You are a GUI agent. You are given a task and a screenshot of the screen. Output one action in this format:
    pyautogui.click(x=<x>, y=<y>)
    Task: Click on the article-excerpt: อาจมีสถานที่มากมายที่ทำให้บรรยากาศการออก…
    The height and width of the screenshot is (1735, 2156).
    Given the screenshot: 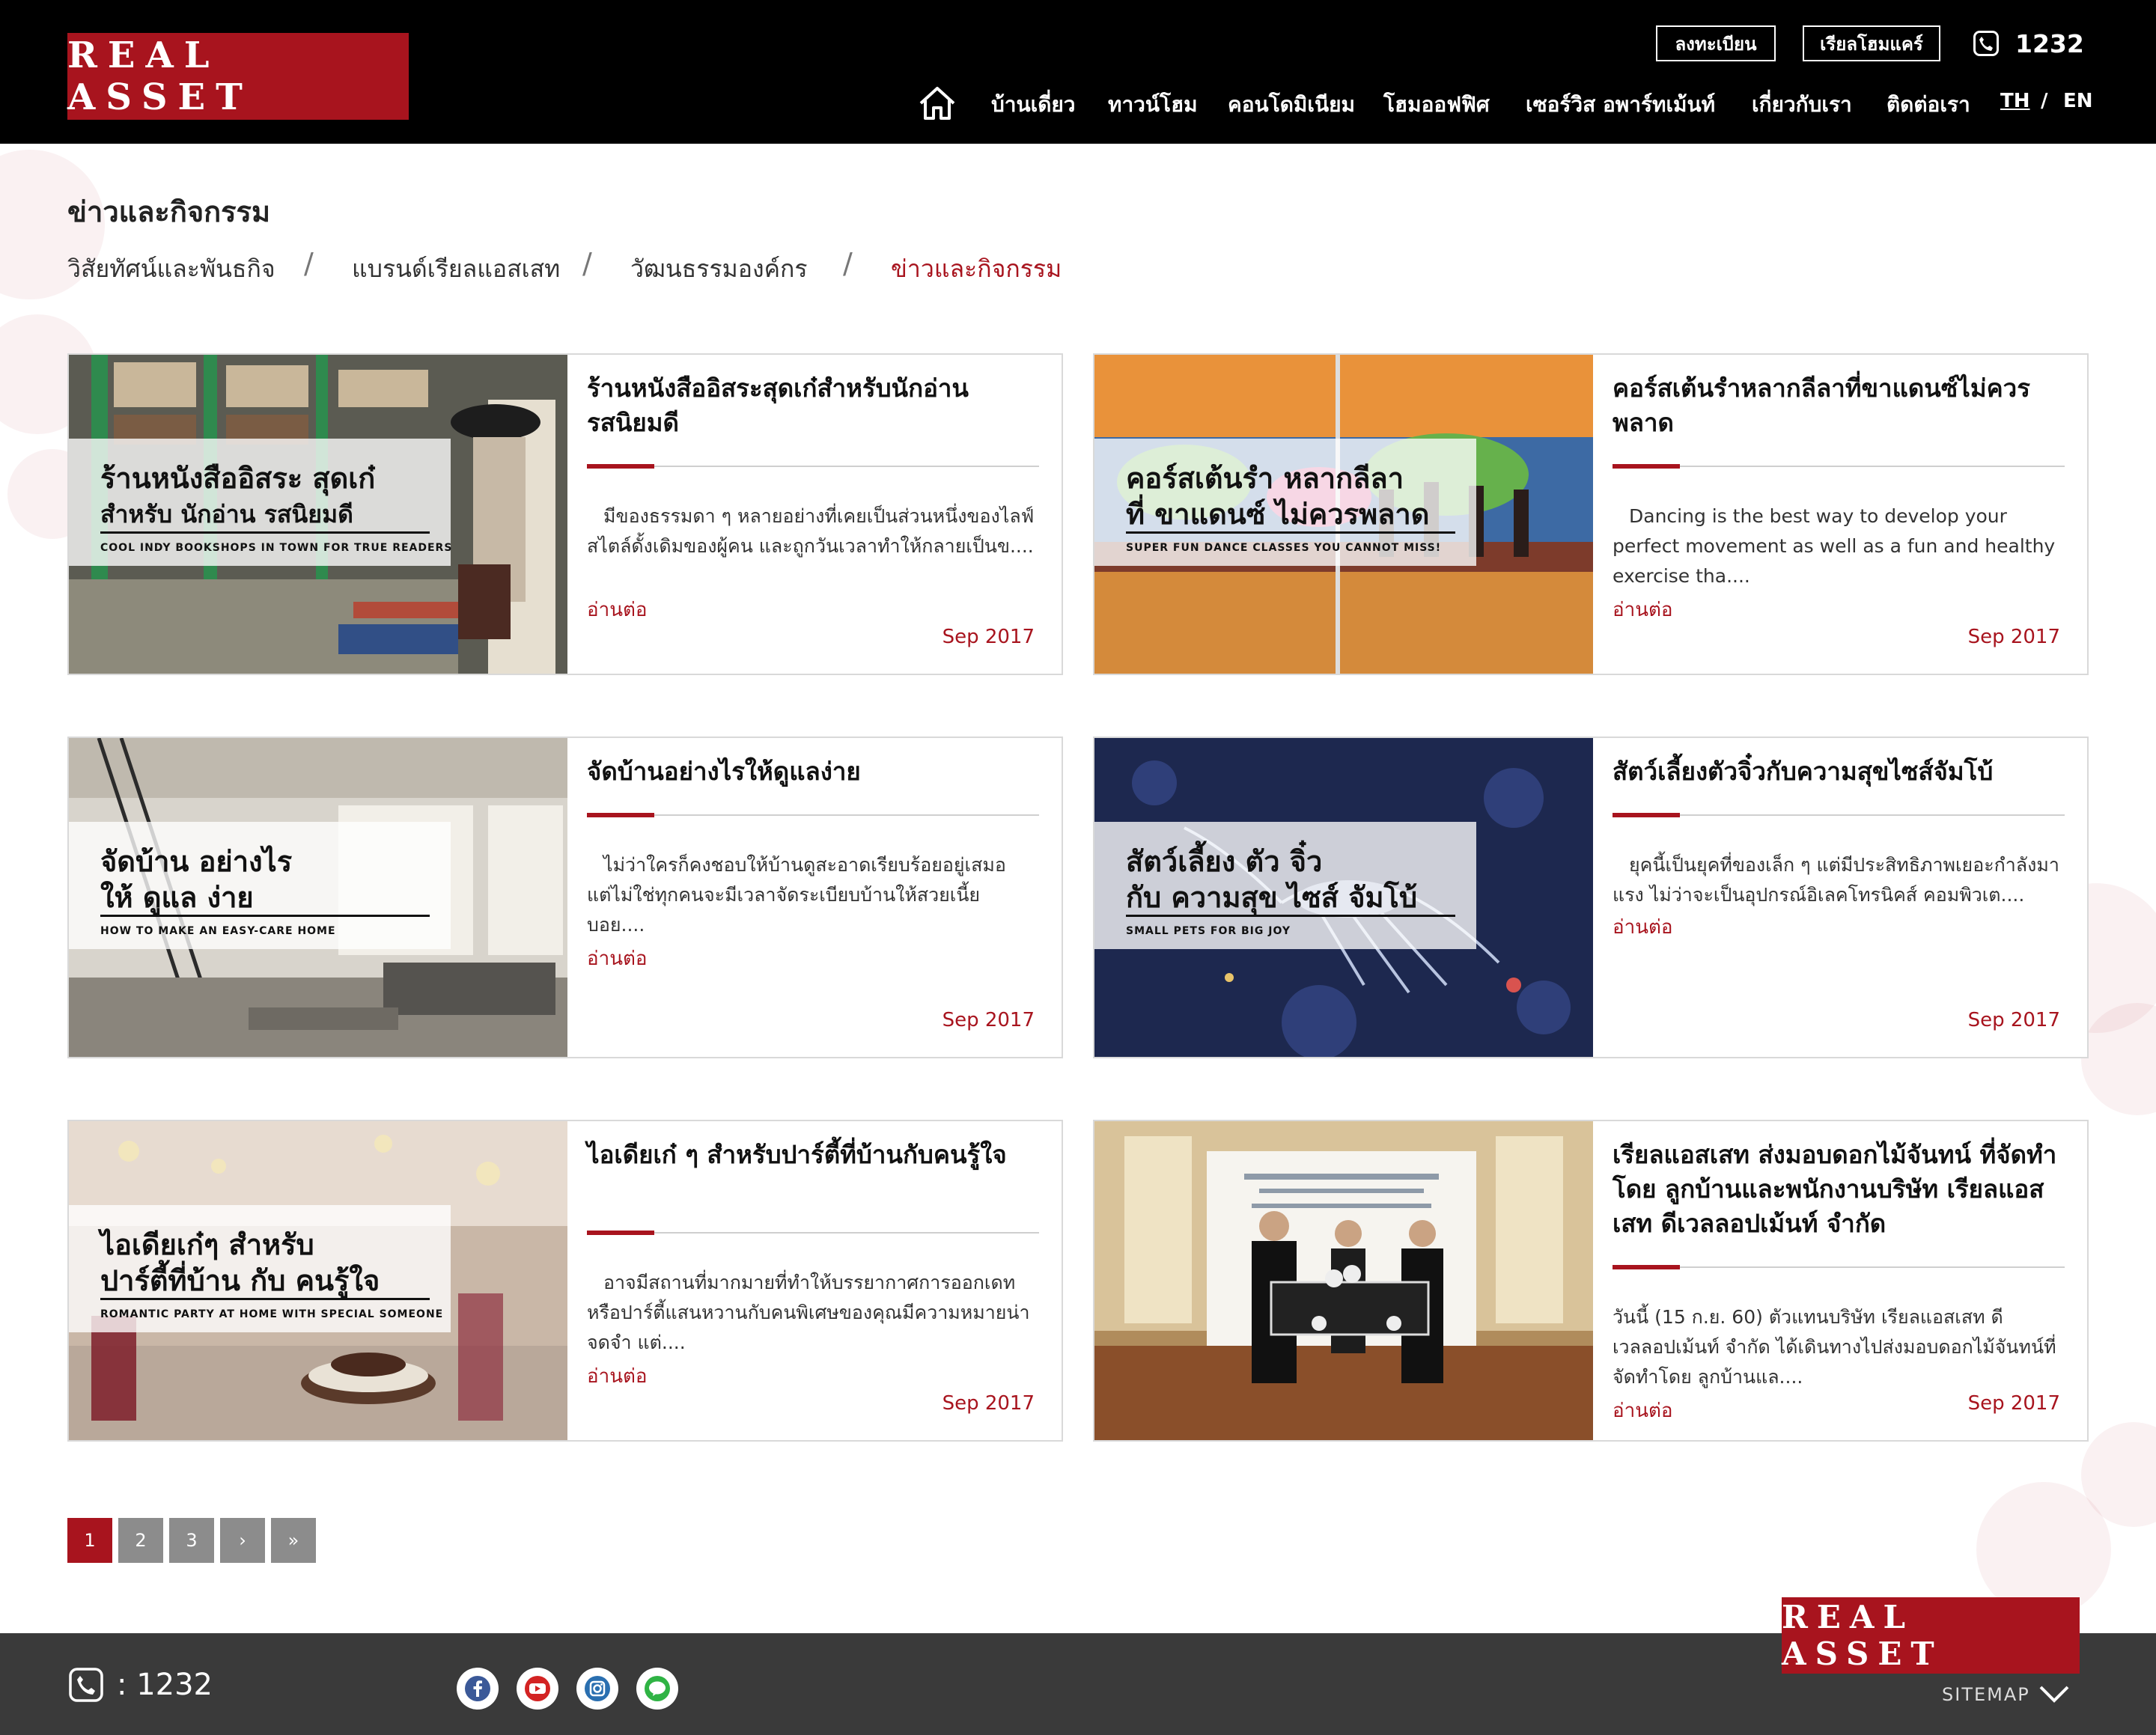 What is the action you would take?
    pyautogui.click(x=808, y=1312)
    